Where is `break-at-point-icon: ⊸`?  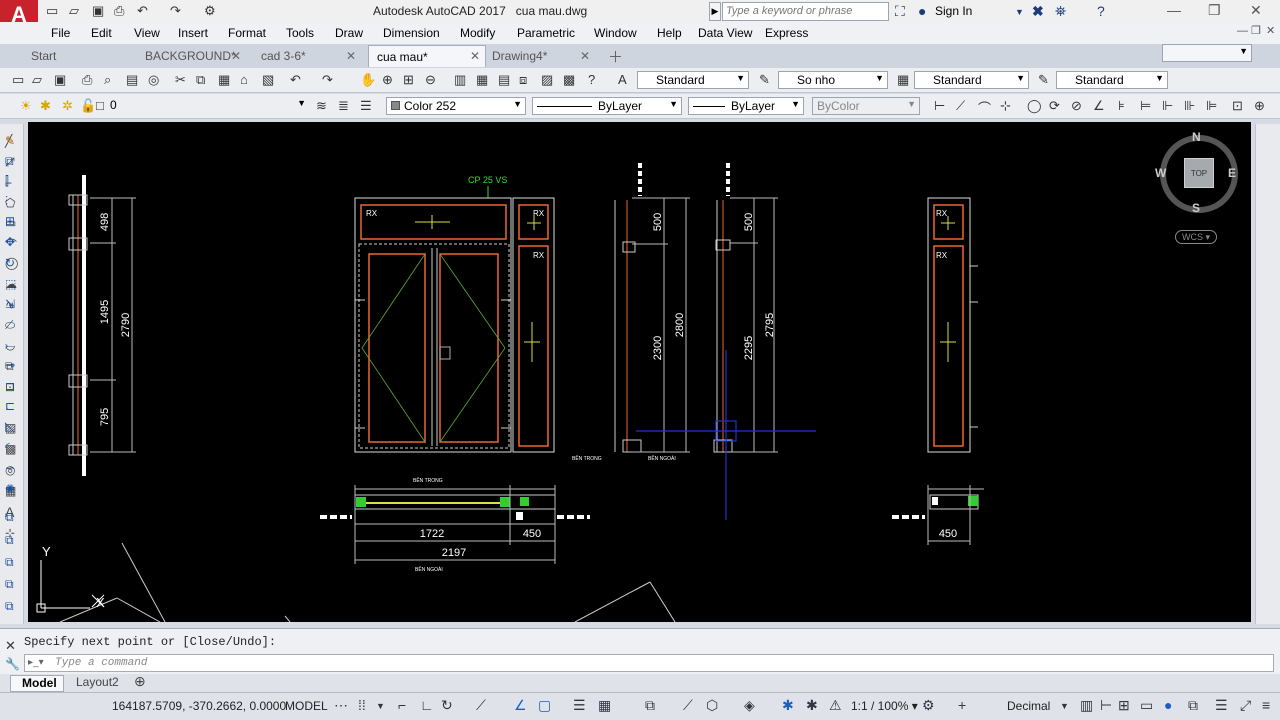 break-at-point-icon: ⊸ is located at coordinates (10, 365).